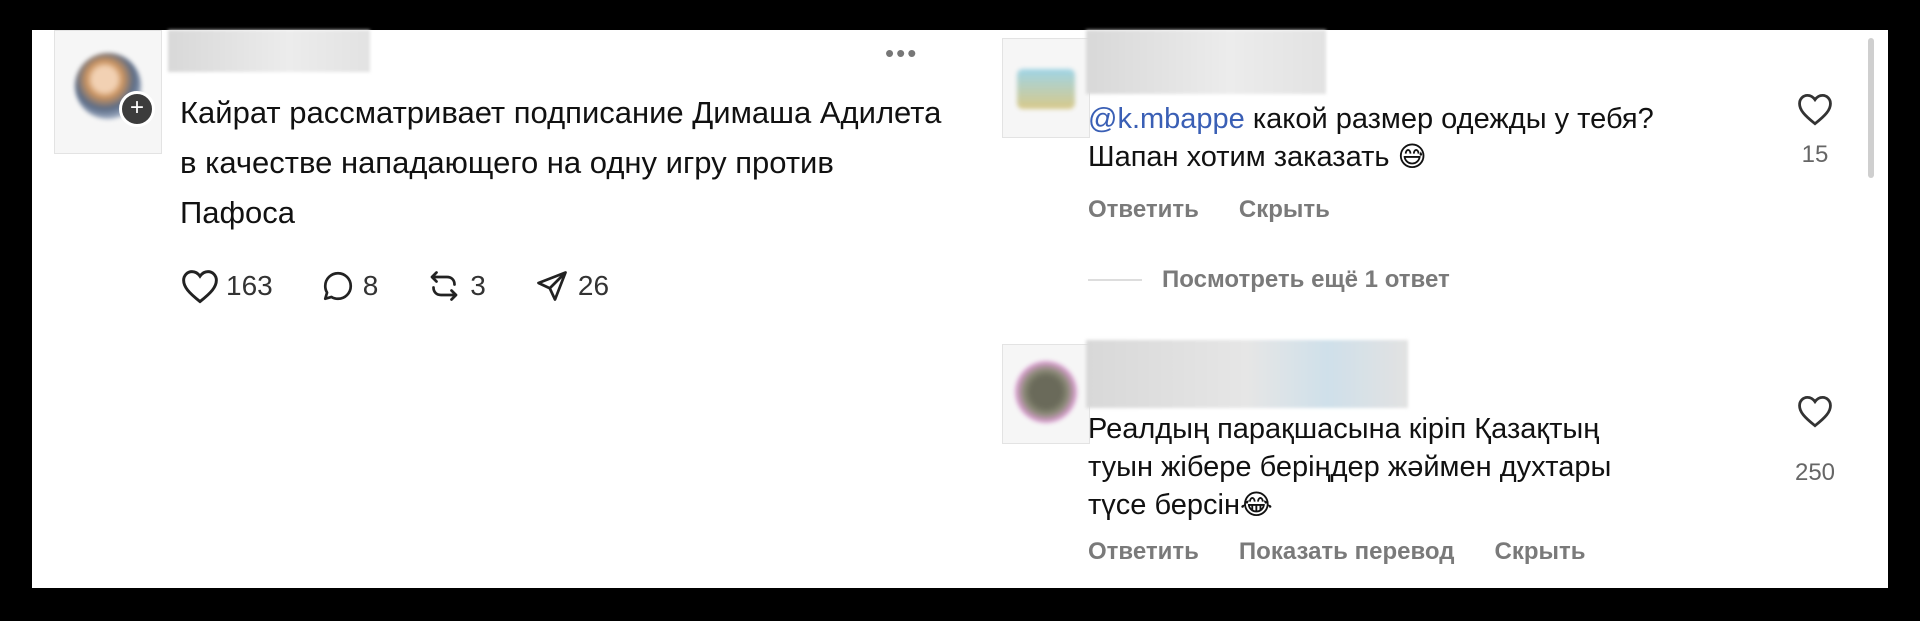  I want to click on comment-bubble-icon, so click(337, 286).